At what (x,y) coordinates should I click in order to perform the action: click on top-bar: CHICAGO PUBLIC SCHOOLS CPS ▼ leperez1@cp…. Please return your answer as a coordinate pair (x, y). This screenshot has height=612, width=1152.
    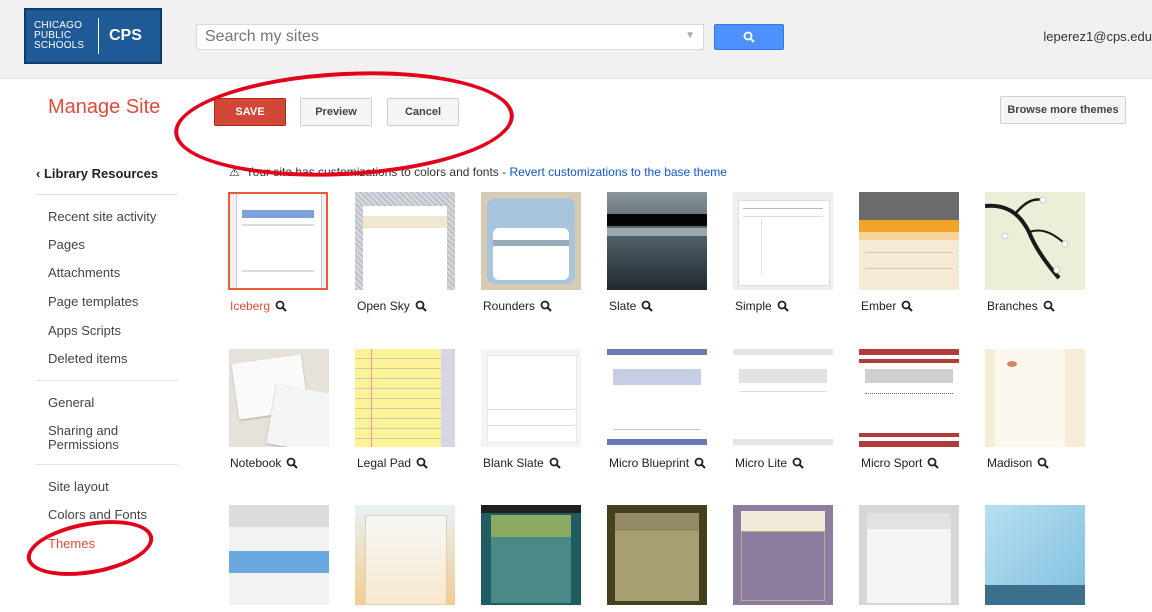
    Looking at the image, I should click on (576, 39).